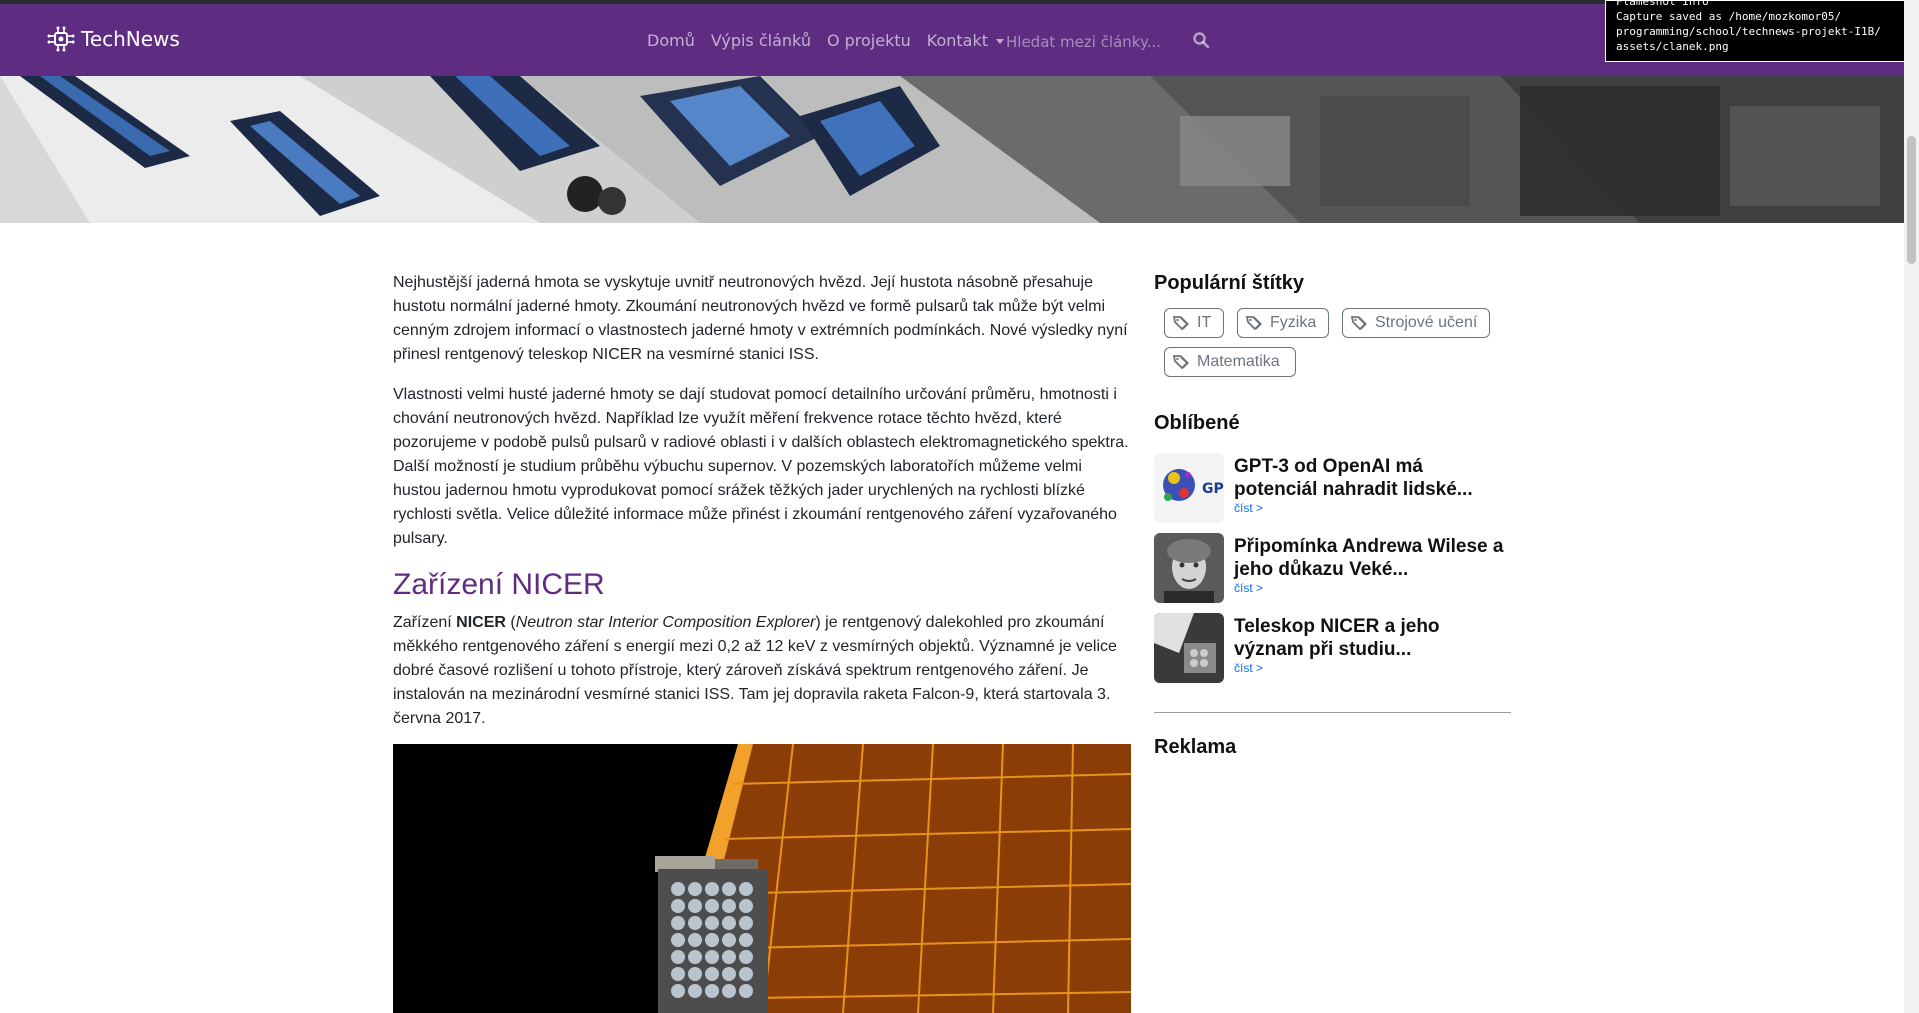  I want to click on notification-line: assets/clanek.png, so click(1672, 46).